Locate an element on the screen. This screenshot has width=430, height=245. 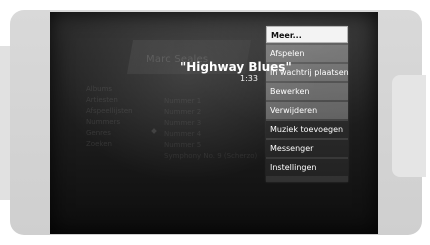
library-item-tracks: Nummers is located at coordinates (126, 122).